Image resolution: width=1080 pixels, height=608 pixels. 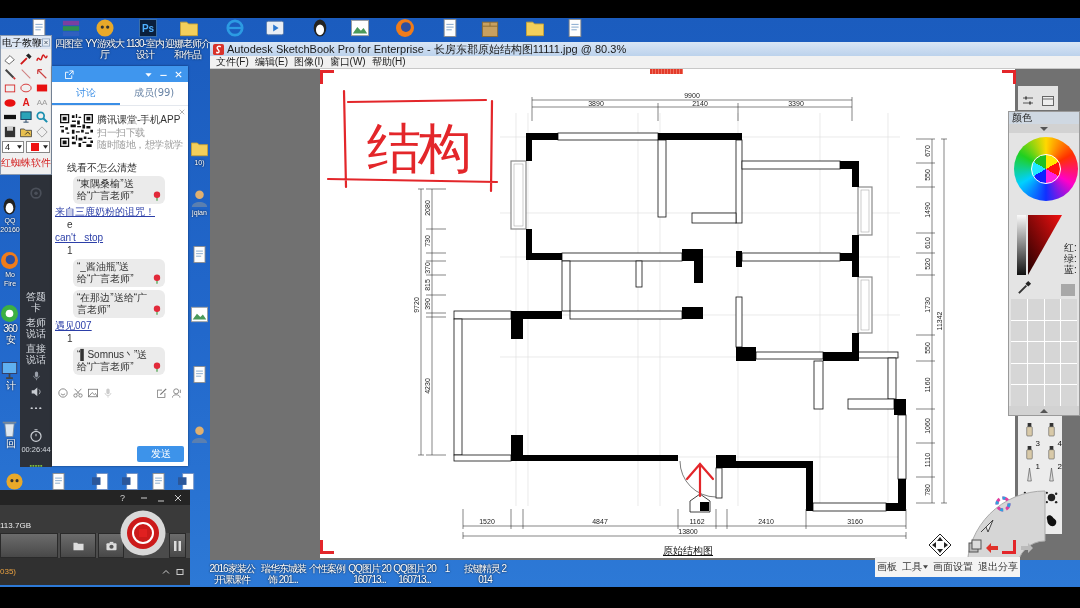 What do you see at coordinates (42, 73) in the screenshot?
I see `arrow-icon` at bounding box center [42, 73].